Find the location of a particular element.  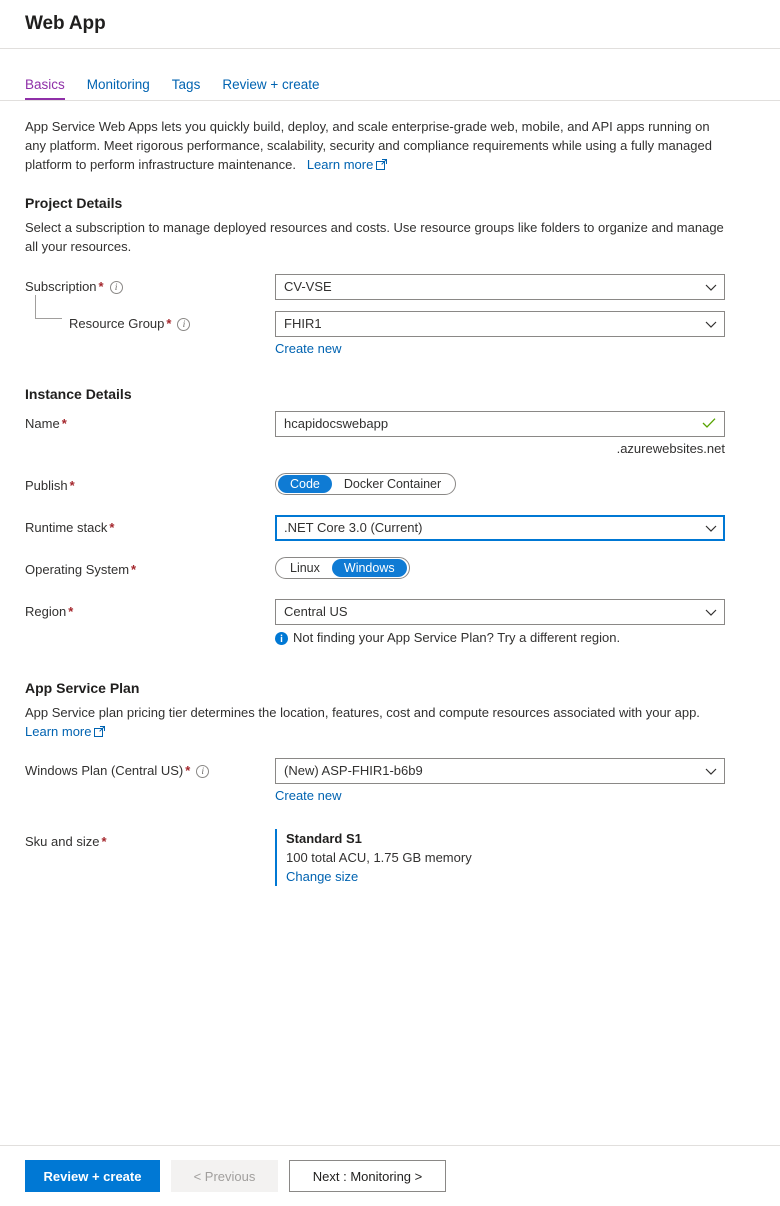

app-service-plan-learn-more-link: Learn more is located at coordinates (65, 732).